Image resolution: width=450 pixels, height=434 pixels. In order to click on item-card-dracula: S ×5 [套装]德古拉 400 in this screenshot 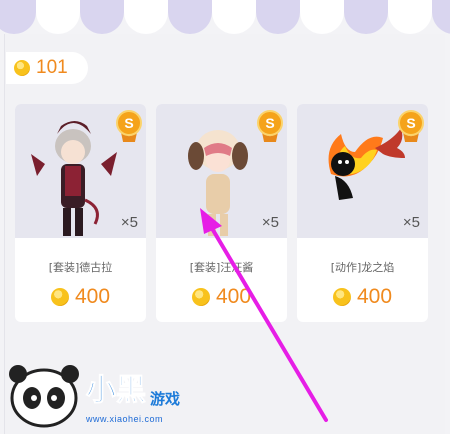, I will do `click(80, 213)`.